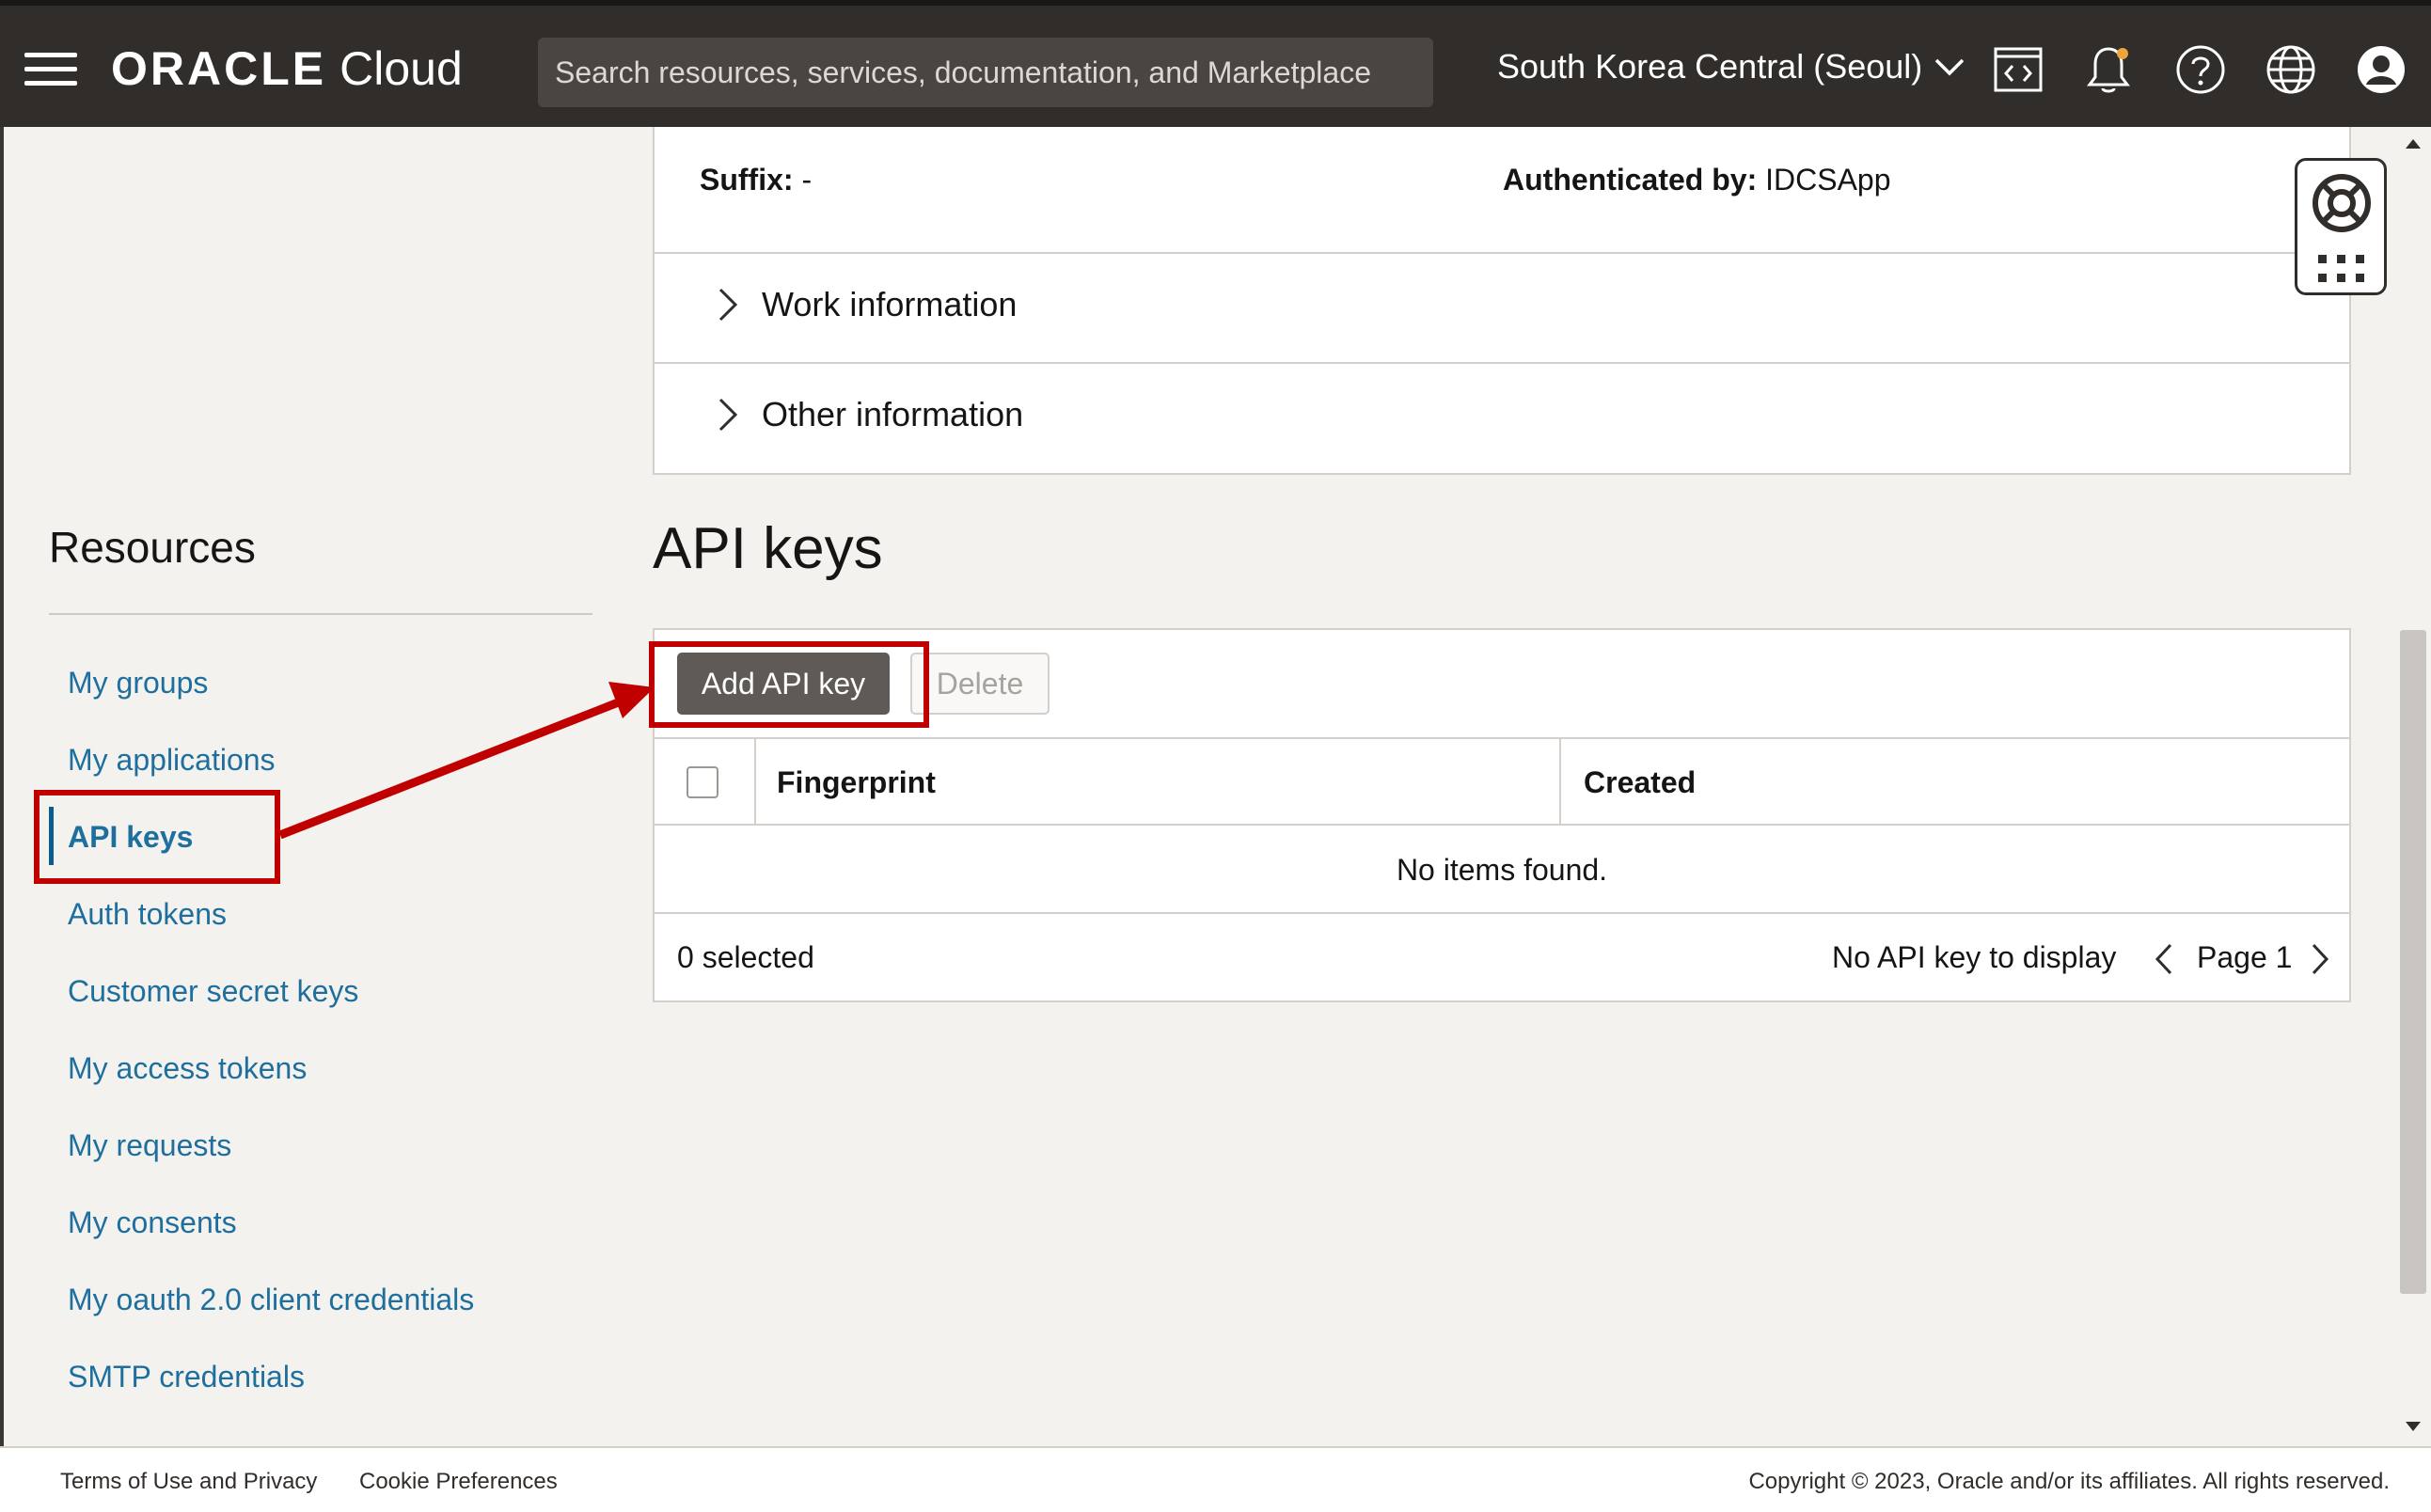 The image size is (2431, 1512). I want to click on nav-my-access-tokens: My access tokens, so click(187, 1068).